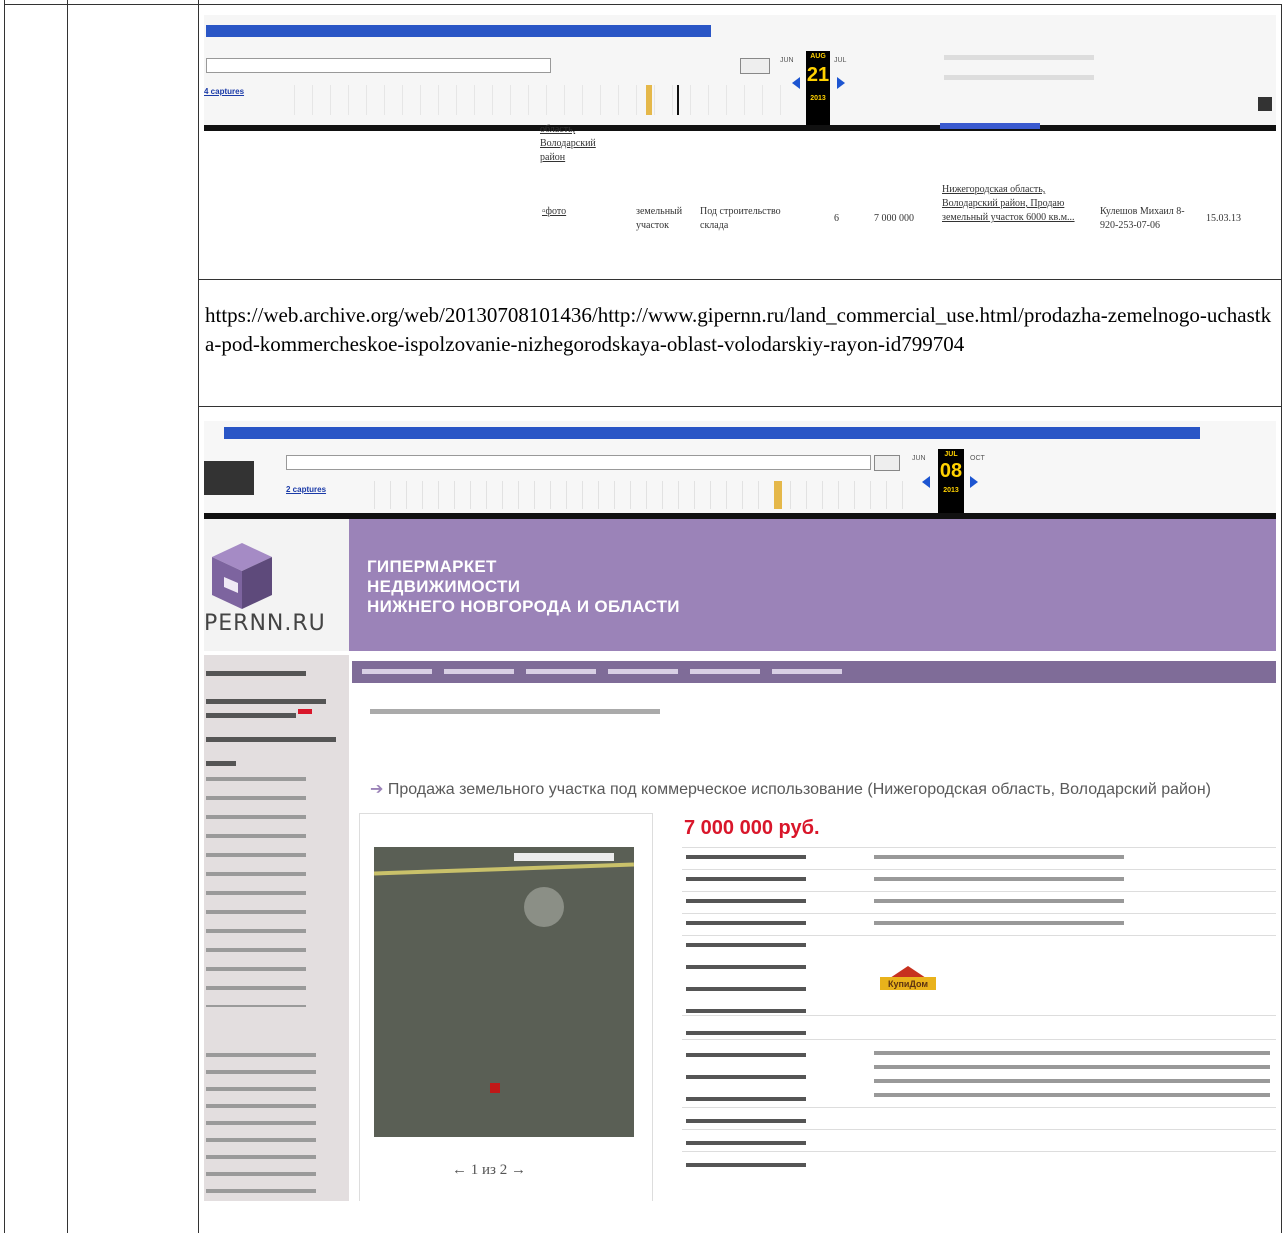  I want to click on captures-link: 4 captures, so click(224, 91).